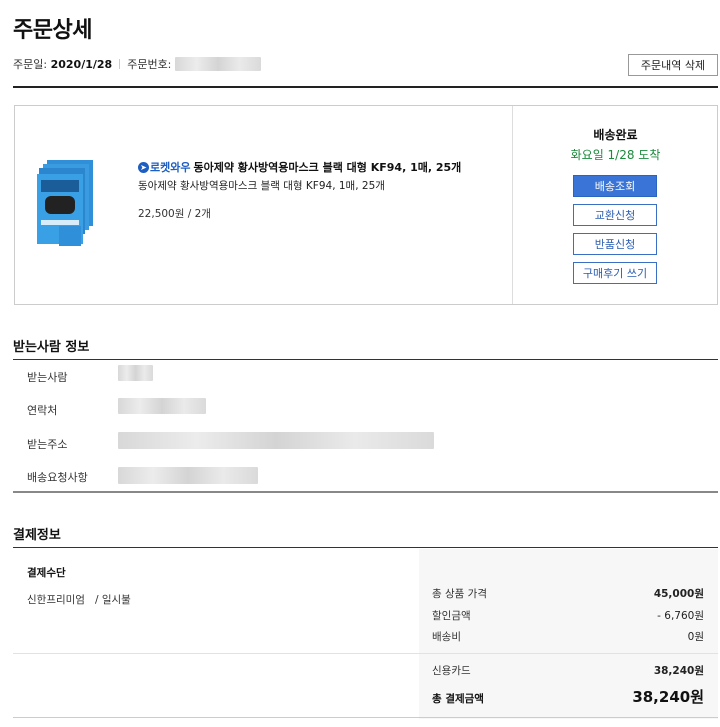  I want to click on discount-value: - 6,760원, so click(680, 616).